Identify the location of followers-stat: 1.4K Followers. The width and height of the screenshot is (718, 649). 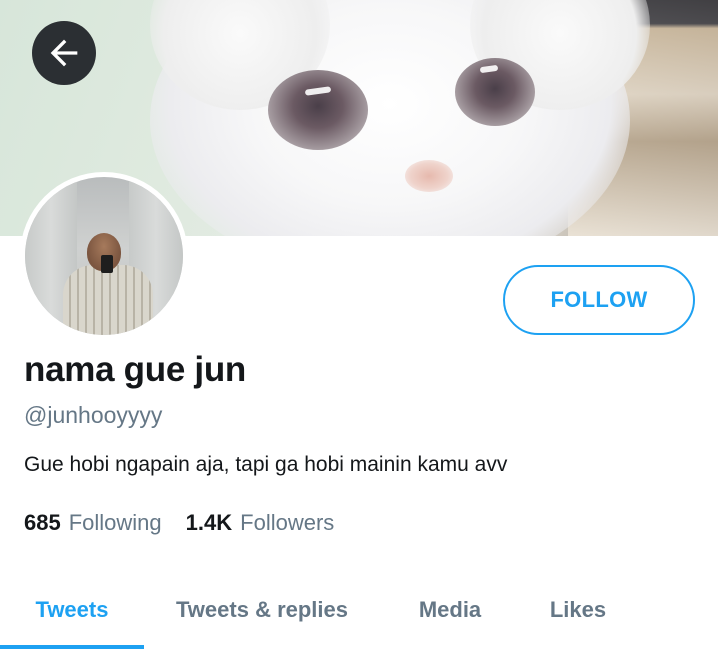
(260, 523).